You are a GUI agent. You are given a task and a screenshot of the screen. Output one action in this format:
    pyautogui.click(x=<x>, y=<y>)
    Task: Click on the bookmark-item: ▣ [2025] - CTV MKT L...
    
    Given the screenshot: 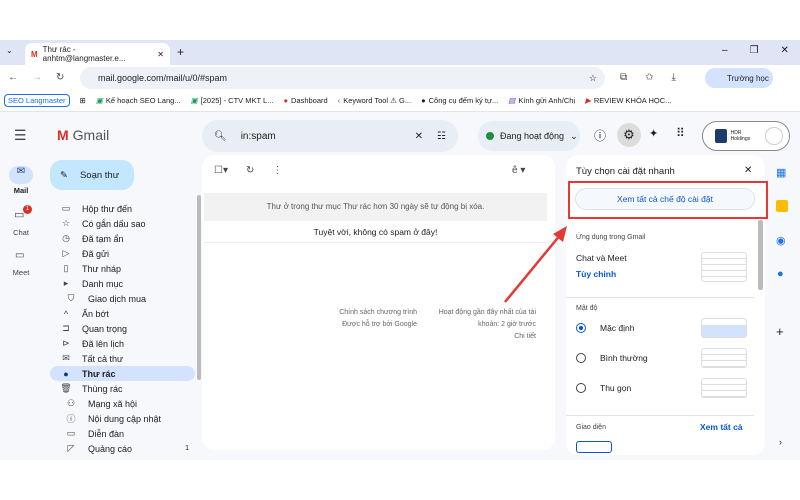 What is the action you would take?
    pyautogui.click(x=232, y=100)
    